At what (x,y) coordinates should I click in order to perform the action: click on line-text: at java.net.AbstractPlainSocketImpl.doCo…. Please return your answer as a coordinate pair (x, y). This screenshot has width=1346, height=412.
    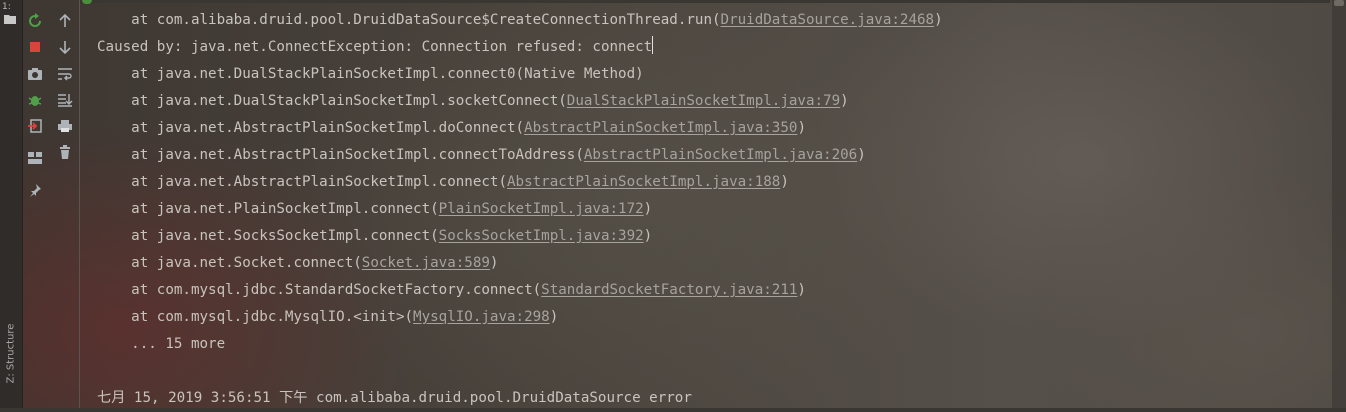
    Looking at the image, I should click on (311, 128).